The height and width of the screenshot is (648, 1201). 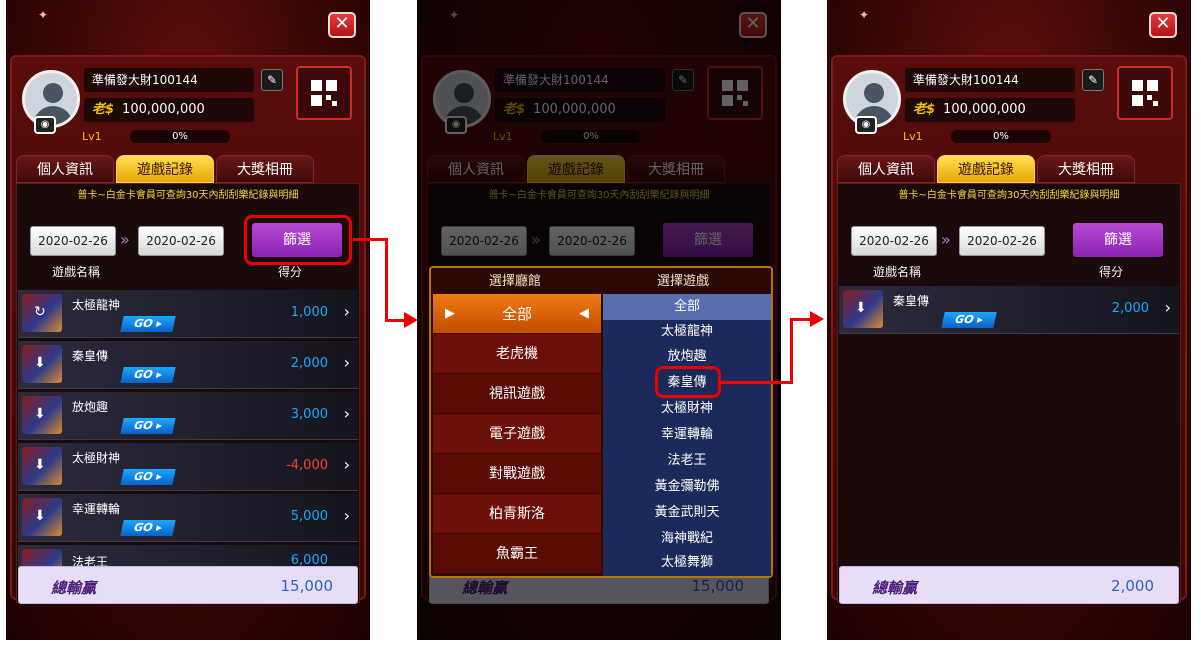 I want to click on game-option: 法老王, so click(x=687, y=461).